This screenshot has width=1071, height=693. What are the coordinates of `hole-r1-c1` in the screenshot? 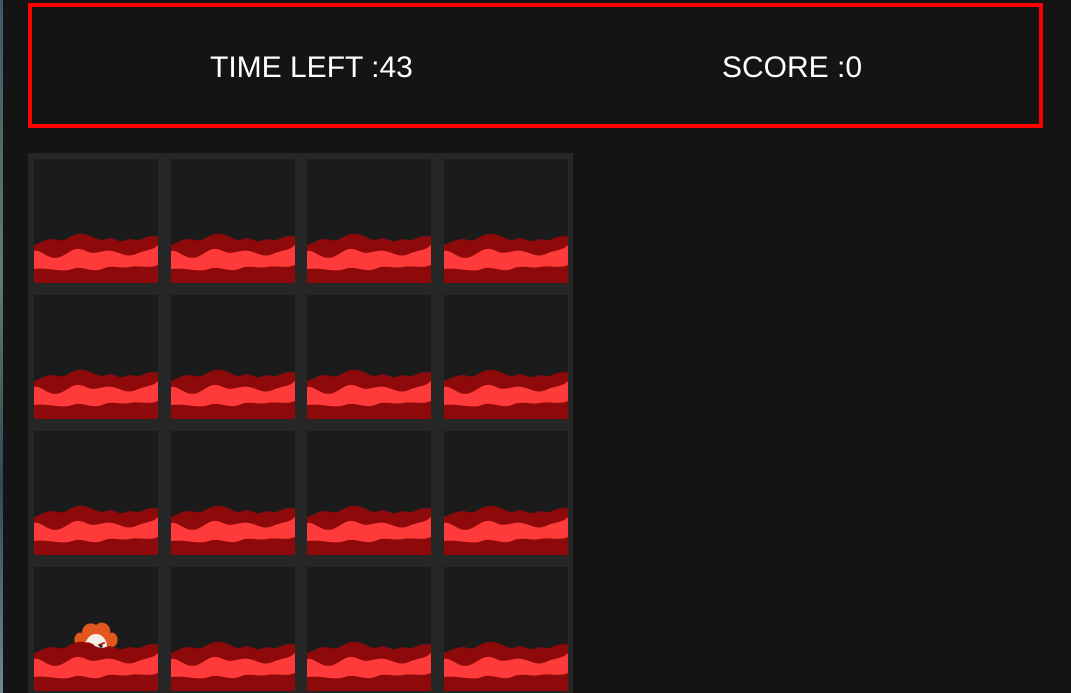 It's located at (96, 221).